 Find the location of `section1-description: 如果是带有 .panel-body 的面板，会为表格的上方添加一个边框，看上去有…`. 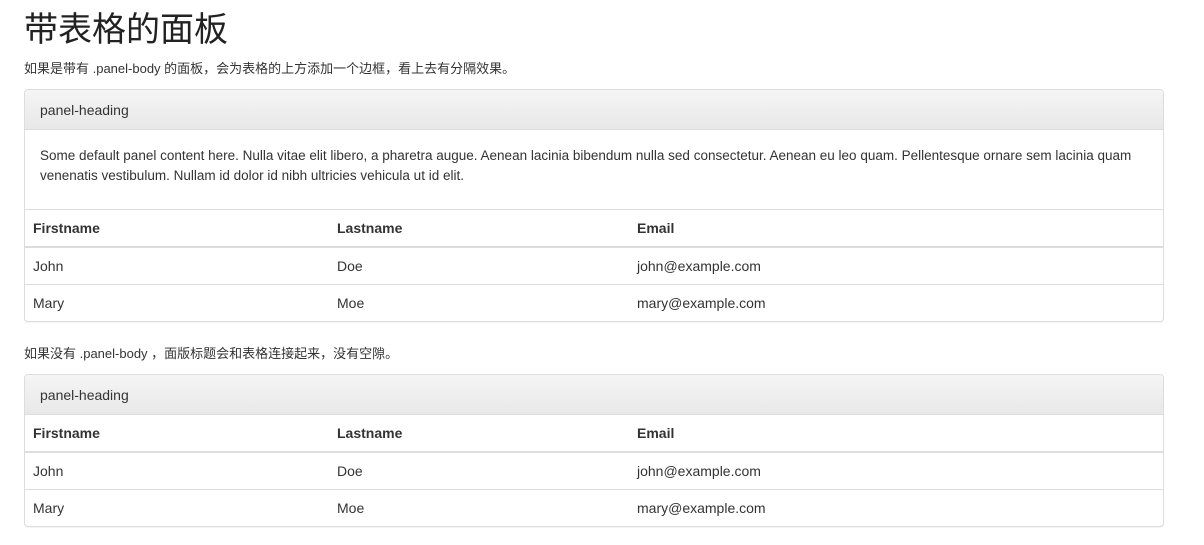

section1-description: 如果是带有 .panel-body 的面板，会为表格的上方添加一个边框，看上去有… is located at coordinates (270, 68).